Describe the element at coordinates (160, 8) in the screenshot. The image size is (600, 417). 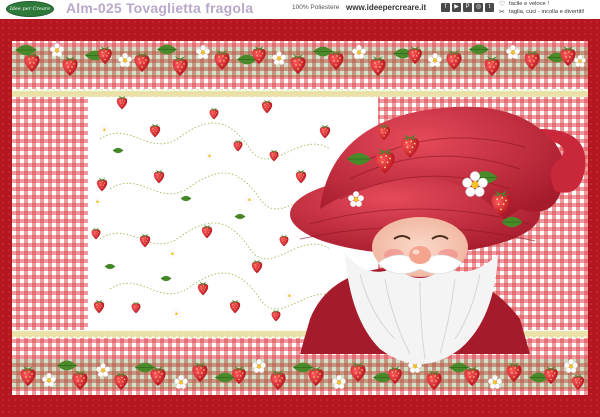
I see `product-title: Alm-025 Tovaglietta fragola` at that location.